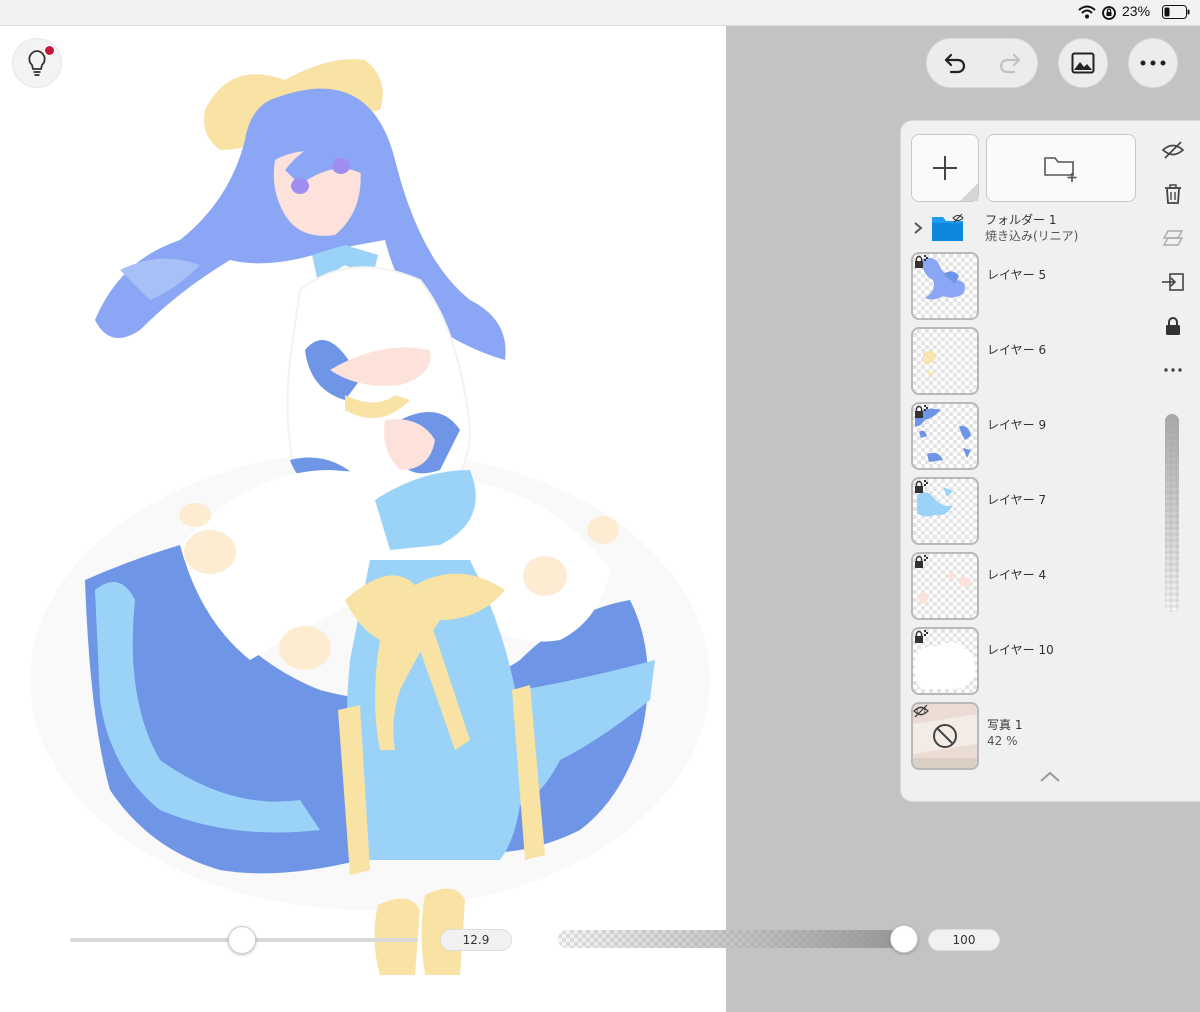 The image size is (1200, 1012). What do you see at coordinates (1136, 11) in the screenshot?
I see `battery-percentage: 23%` at bounding box center [1136, 11].